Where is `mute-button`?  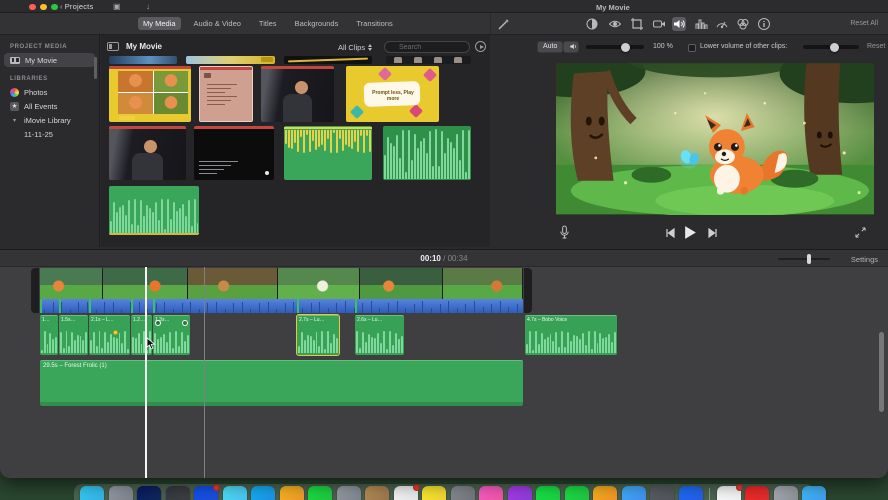
mute-button is located at coordinates (571, 47).